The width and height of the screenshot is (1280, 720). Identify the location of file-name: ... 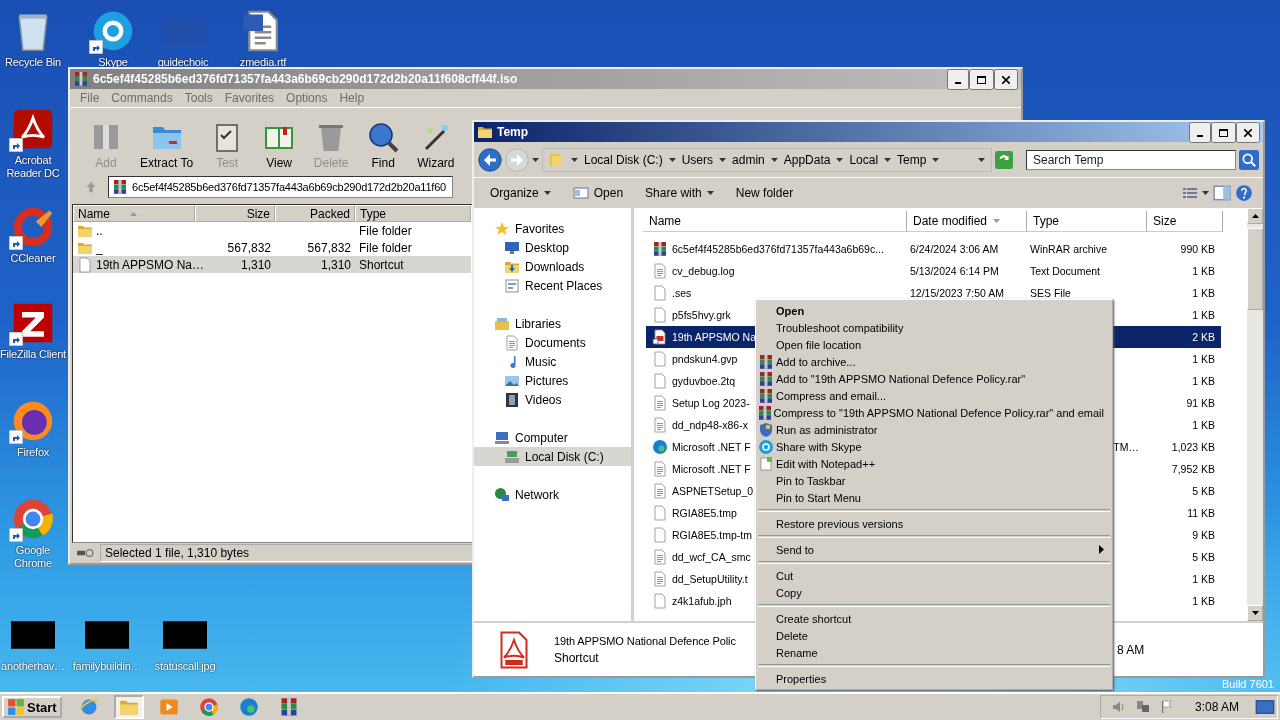
(99, 230).